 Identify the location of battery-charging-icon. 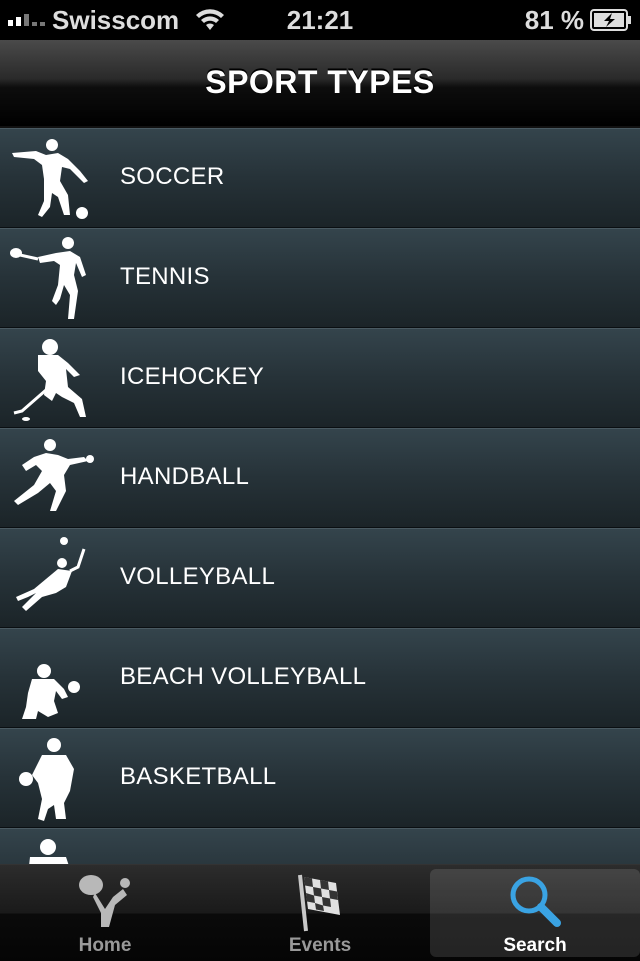
(610, 20).